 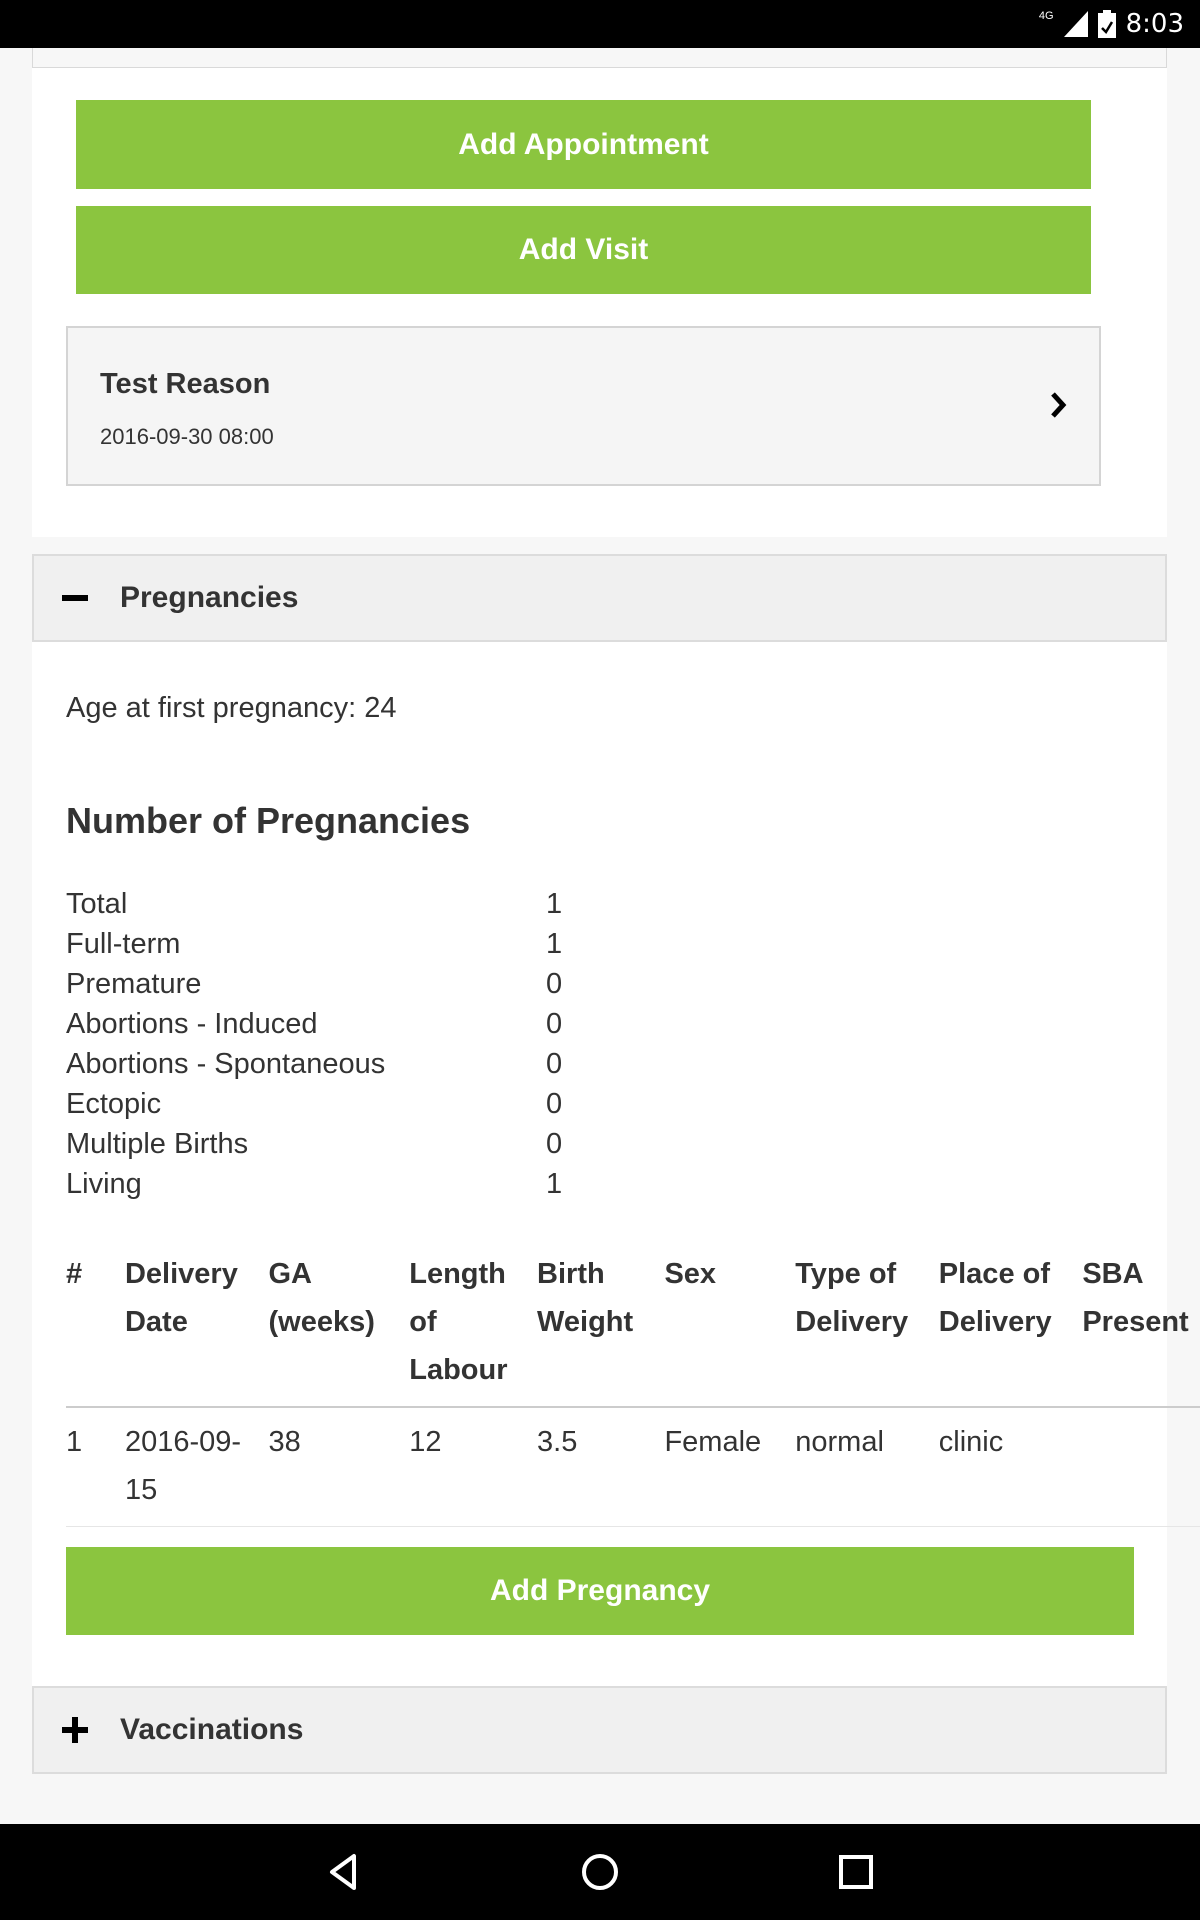 What do you see at coordinates (123, 944) in the screenshot?
I see `count-label: Full-term` at bounding box center [123, 944].